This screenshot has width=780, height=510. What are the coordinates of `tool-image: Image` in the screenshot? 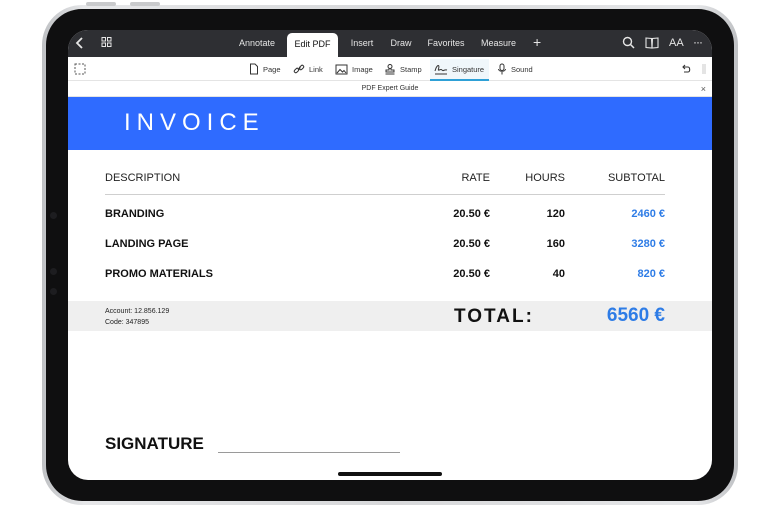 It's located at (354, 69).